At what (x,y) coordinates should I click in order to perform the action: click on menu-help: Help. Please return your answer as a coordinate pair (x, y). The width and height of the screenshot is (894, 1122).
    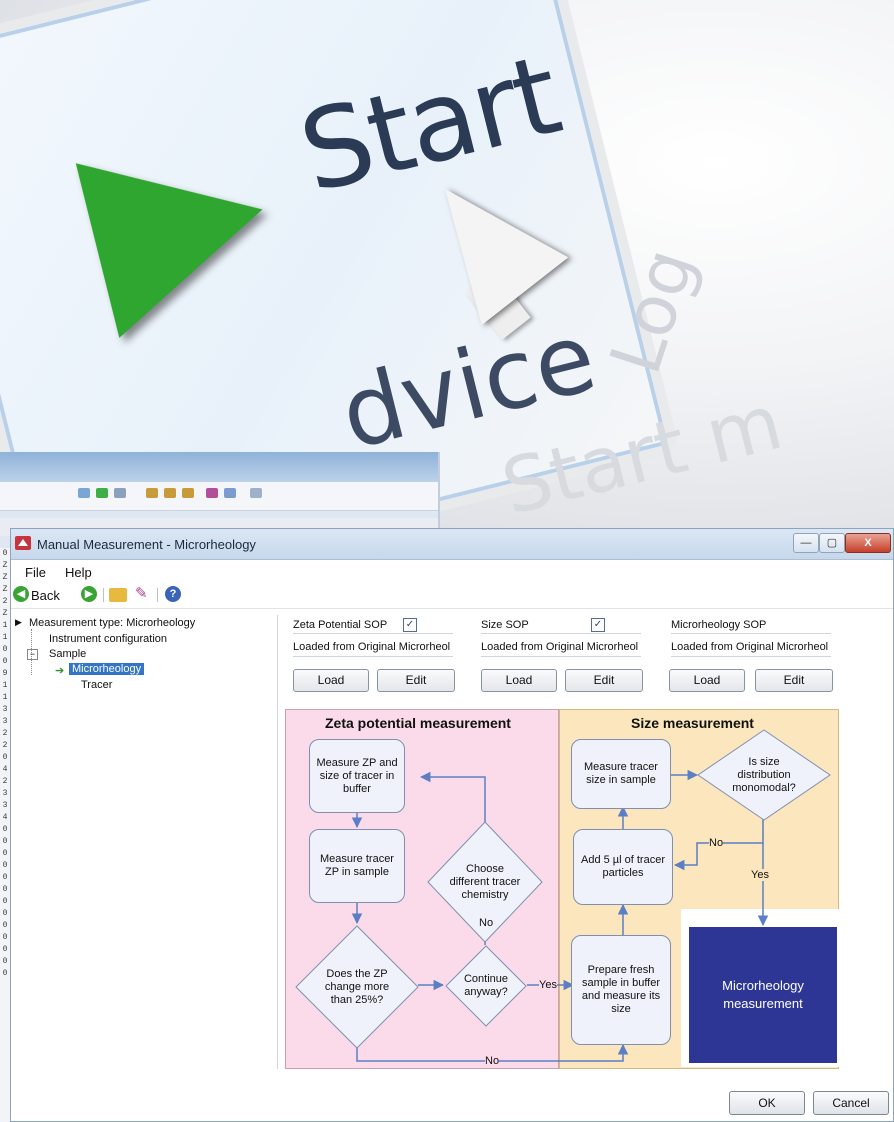
    Looking at the image, I should click on (78, 572).